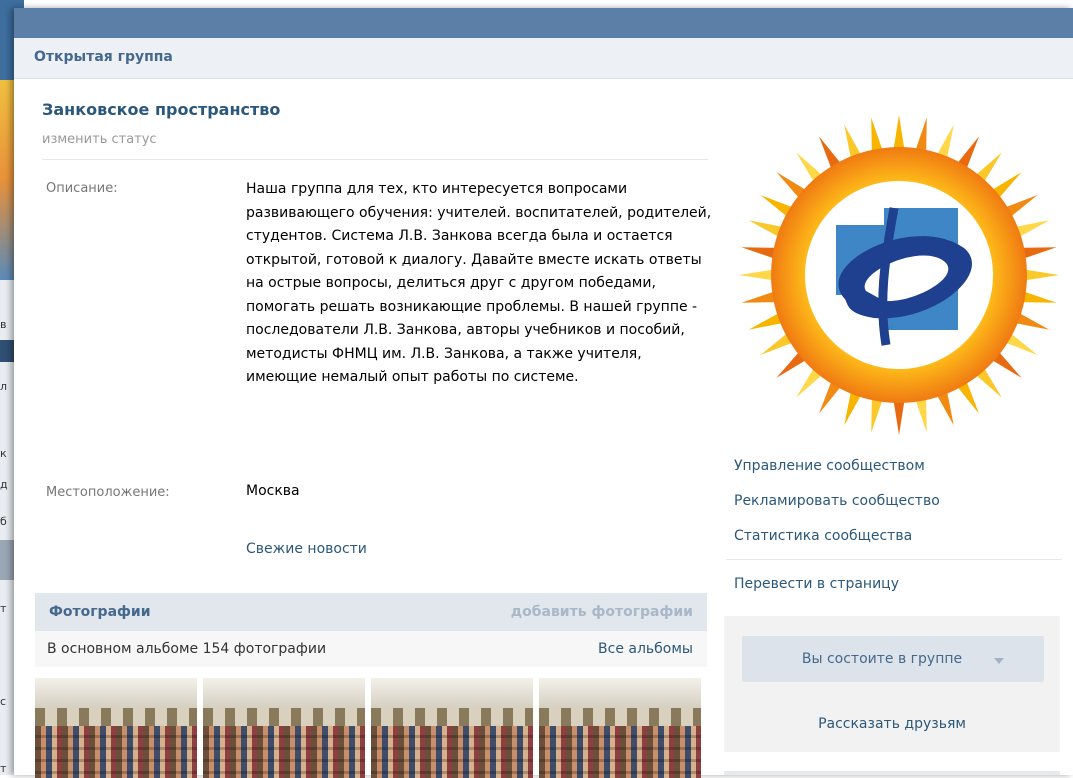  Describe the element at coordinates (99, 139) in the screenshot. I see `change-status-link: изменить статус` at that location.